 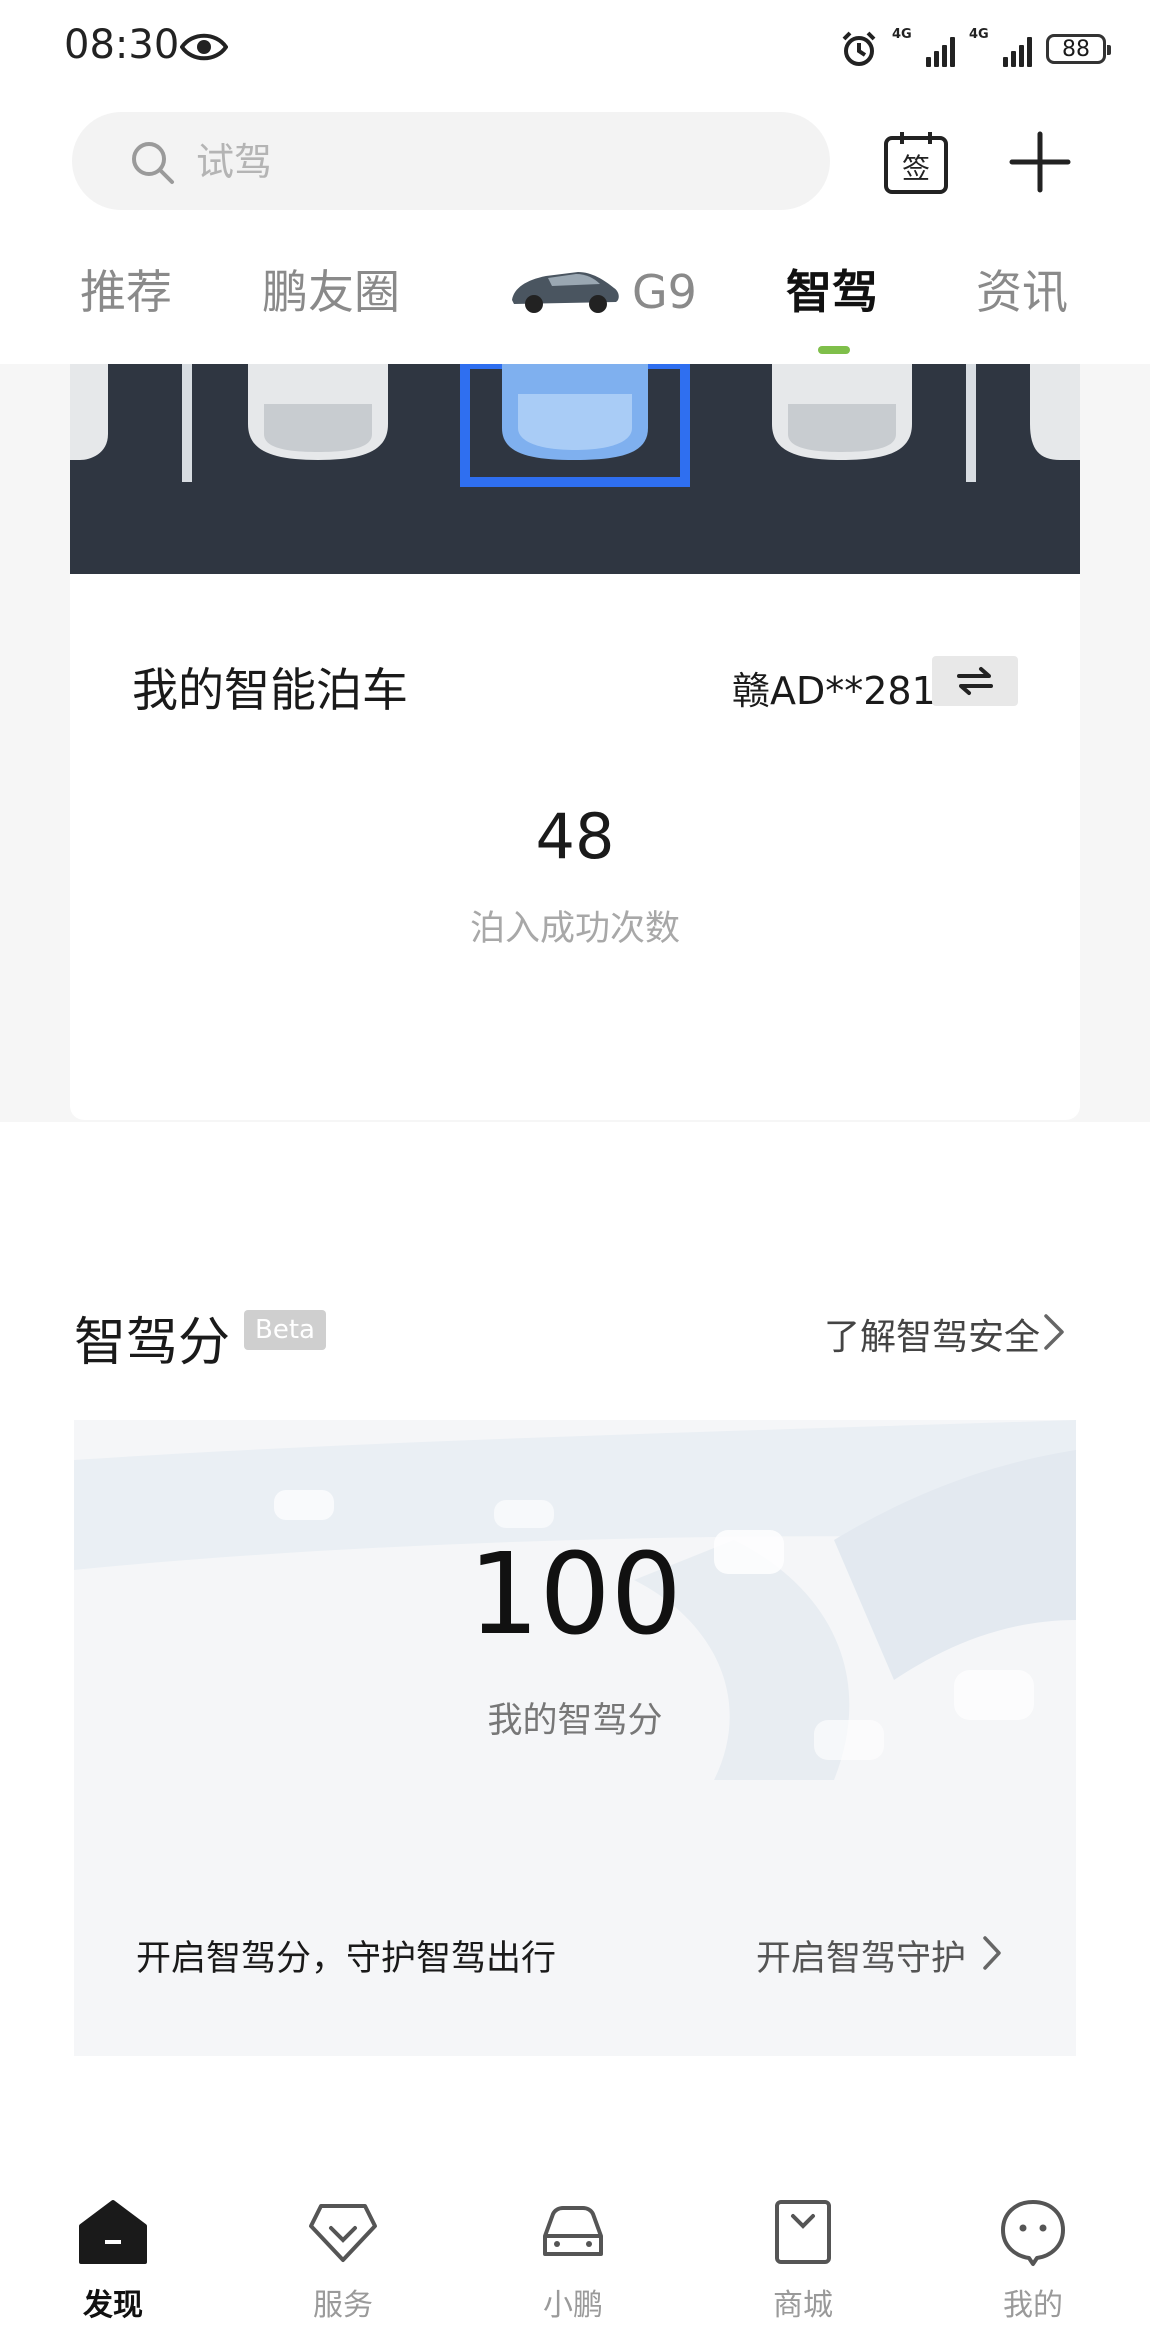 I want to click on status-icons: 4G 4G 88, so click(x=975, y=49).